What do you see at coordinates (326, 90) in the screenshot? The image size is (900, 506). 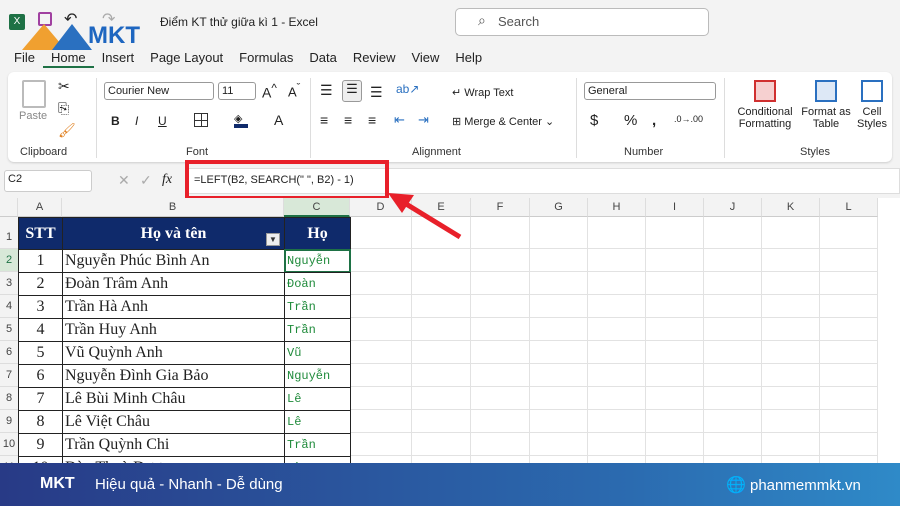 I see `align-top-icon: ☰` at bounding box center [326, 90].